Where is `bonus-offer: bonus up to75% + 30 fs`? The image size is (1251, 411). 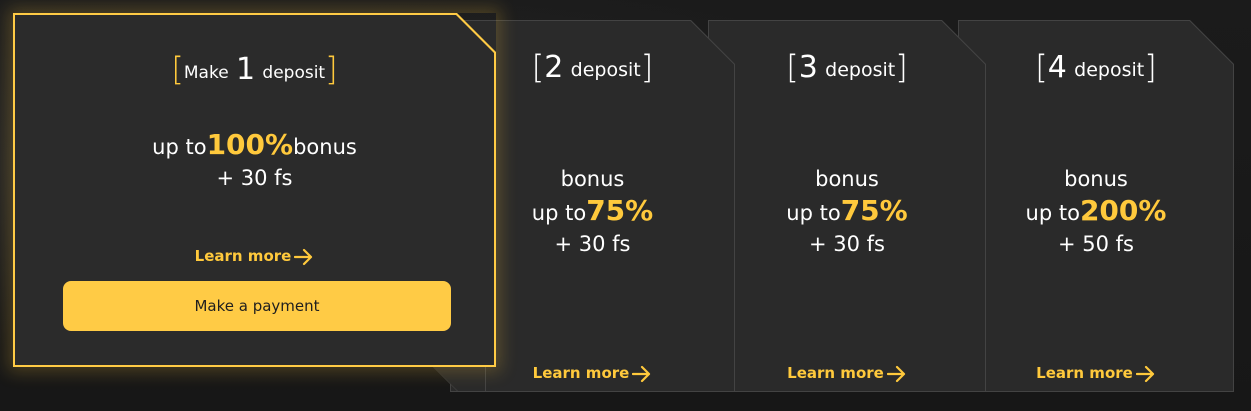 bonus-offer: bonus up to75% + 30 fs is located at coordinates (847, 212).